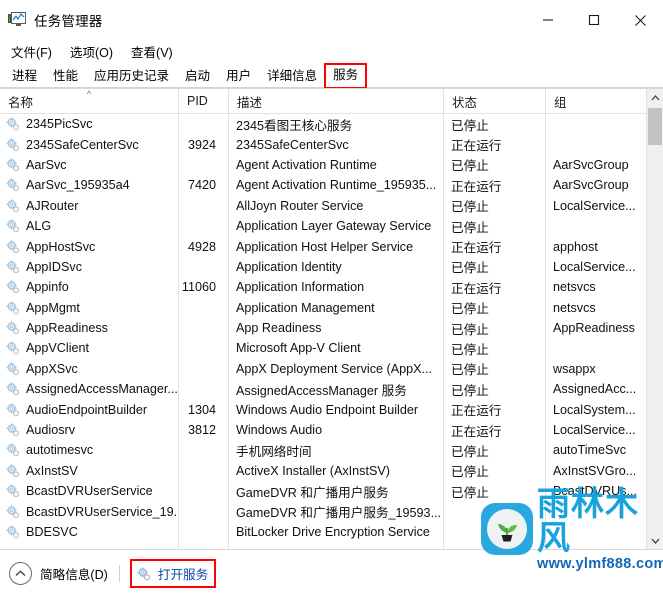  What do you see at coordinates (640, 20) in the screenshot?
I see `close-button` at bounding box center [640, 20].